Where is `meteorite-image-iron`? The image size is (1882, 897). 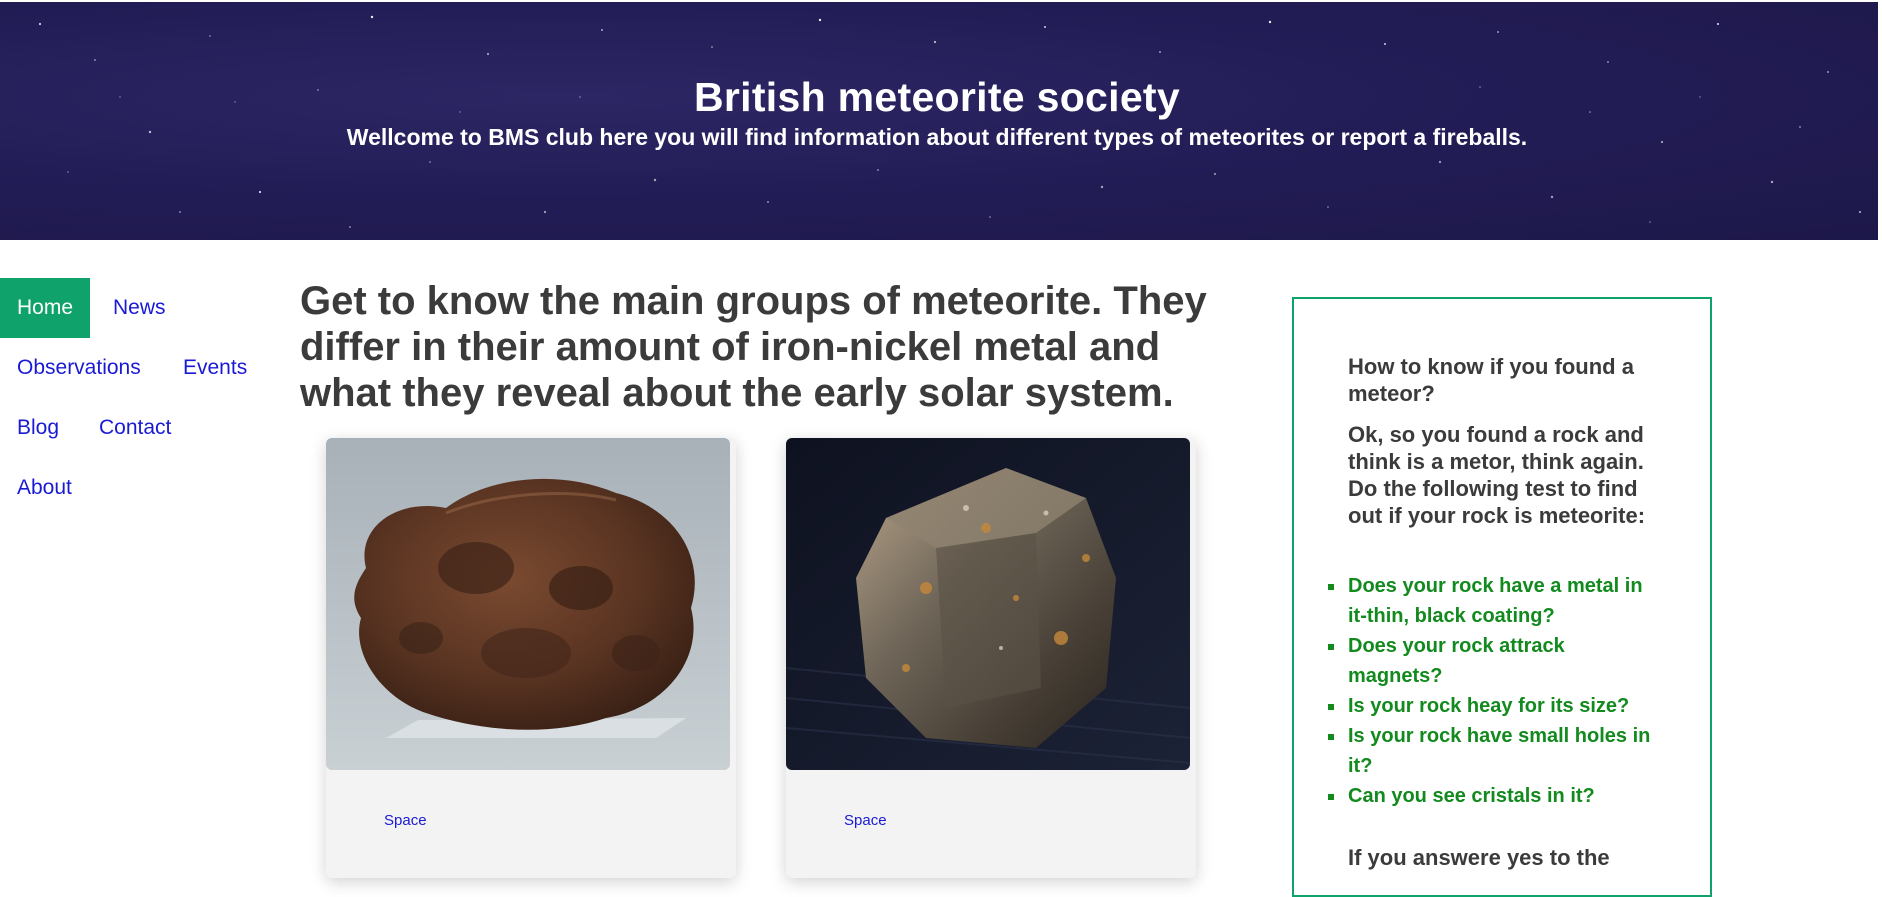 meteorite-image-iron is located at coordinates (528, 604).